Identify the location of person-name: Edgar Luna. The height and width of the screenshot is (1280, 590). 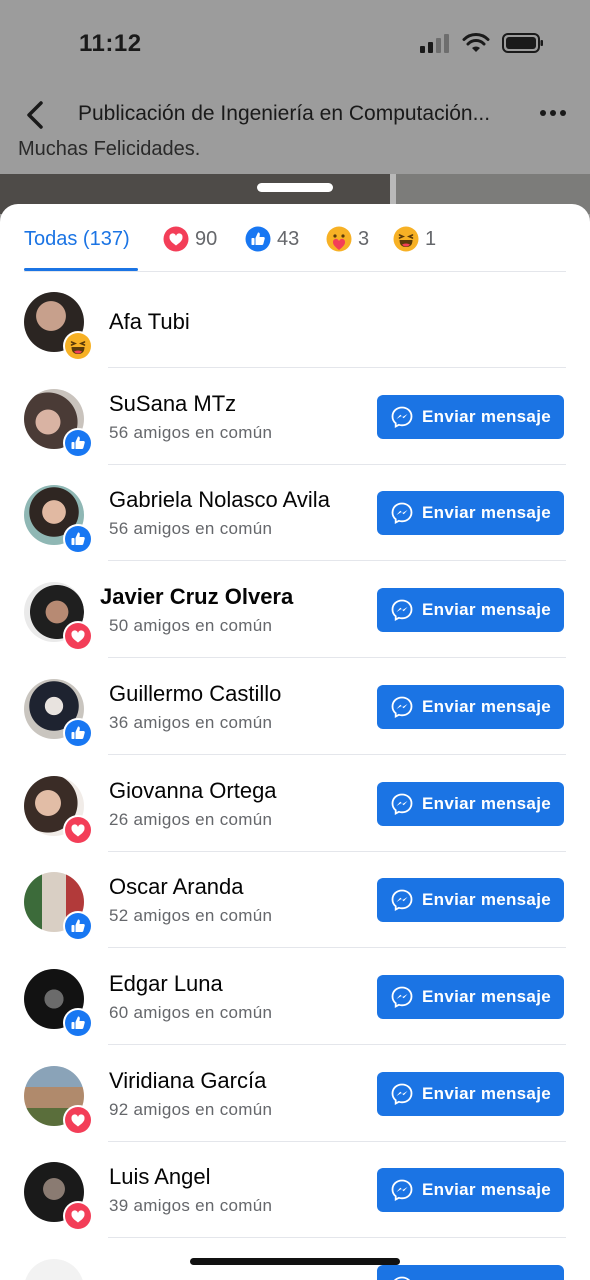
(166, 984).